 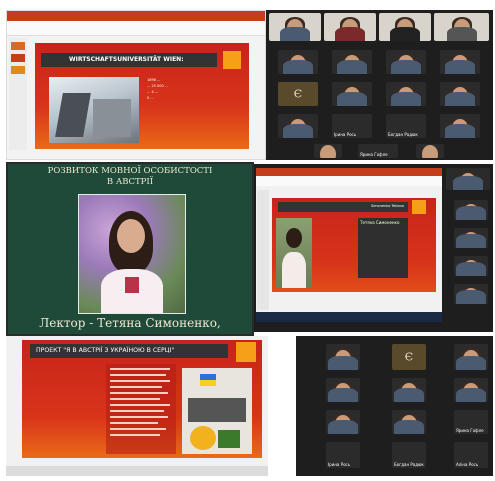 I want to click on slide-collage-image, so click(x=217, y=411).